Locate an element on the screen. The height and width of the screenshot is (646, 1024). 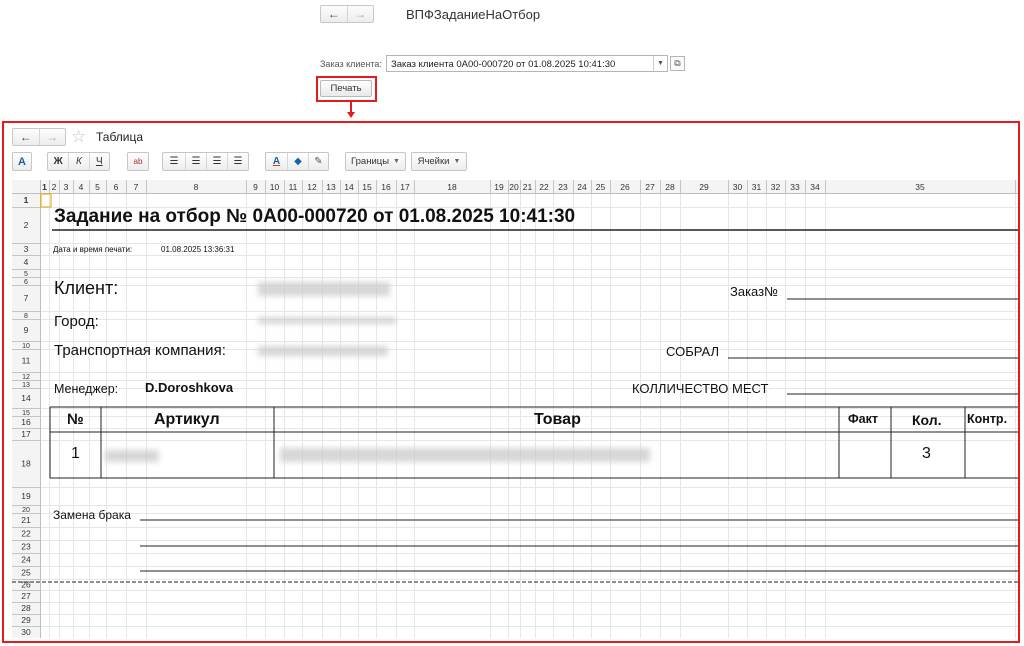
cells-label: Ячейки is located at coordinates (433, 161).